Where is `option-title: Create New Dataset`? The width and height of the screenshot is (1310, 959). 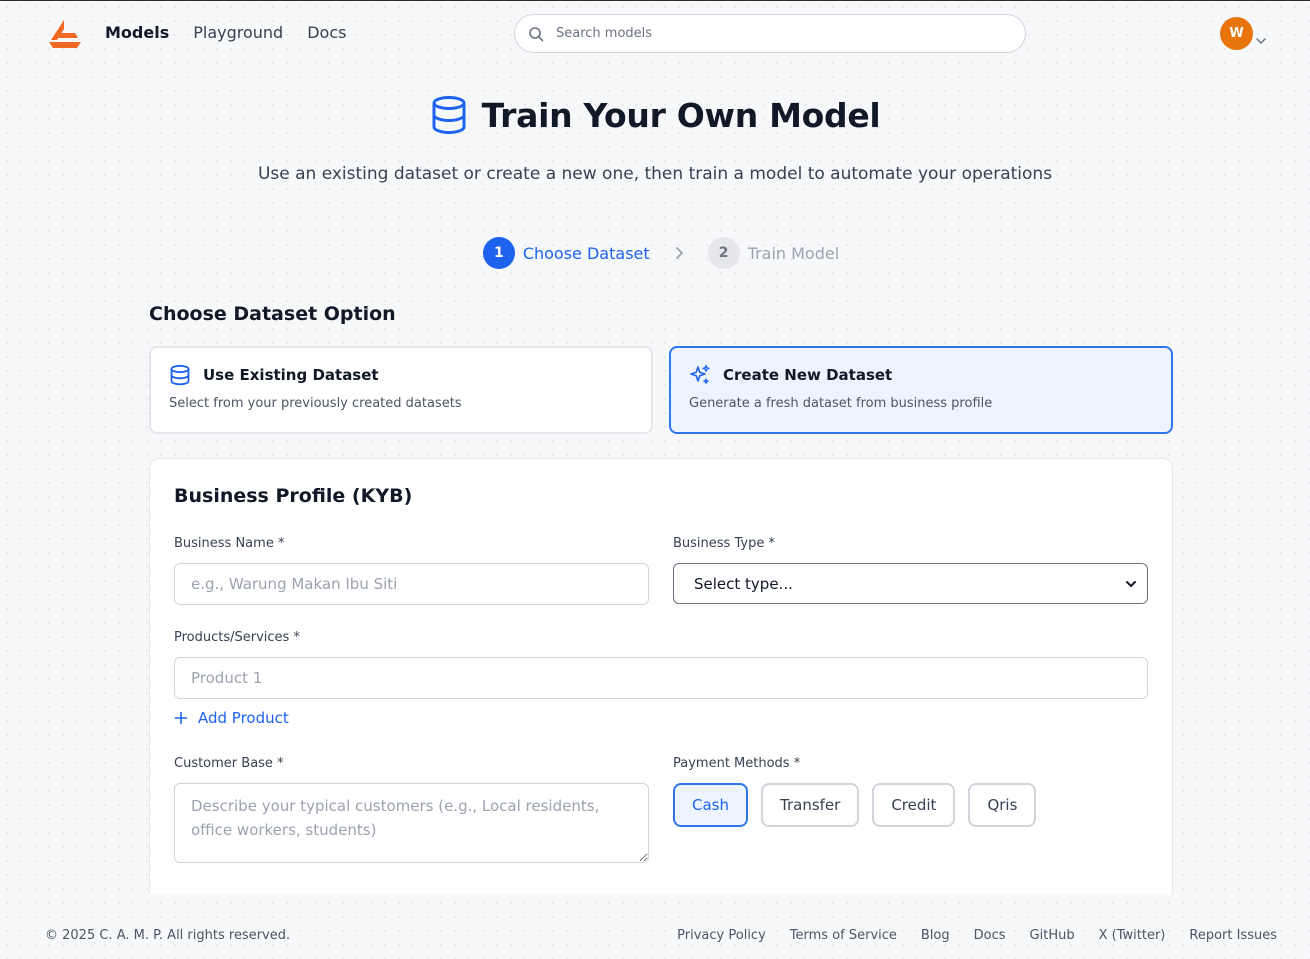
option-title: Create New Dataset is located at coordinates (808, 375).